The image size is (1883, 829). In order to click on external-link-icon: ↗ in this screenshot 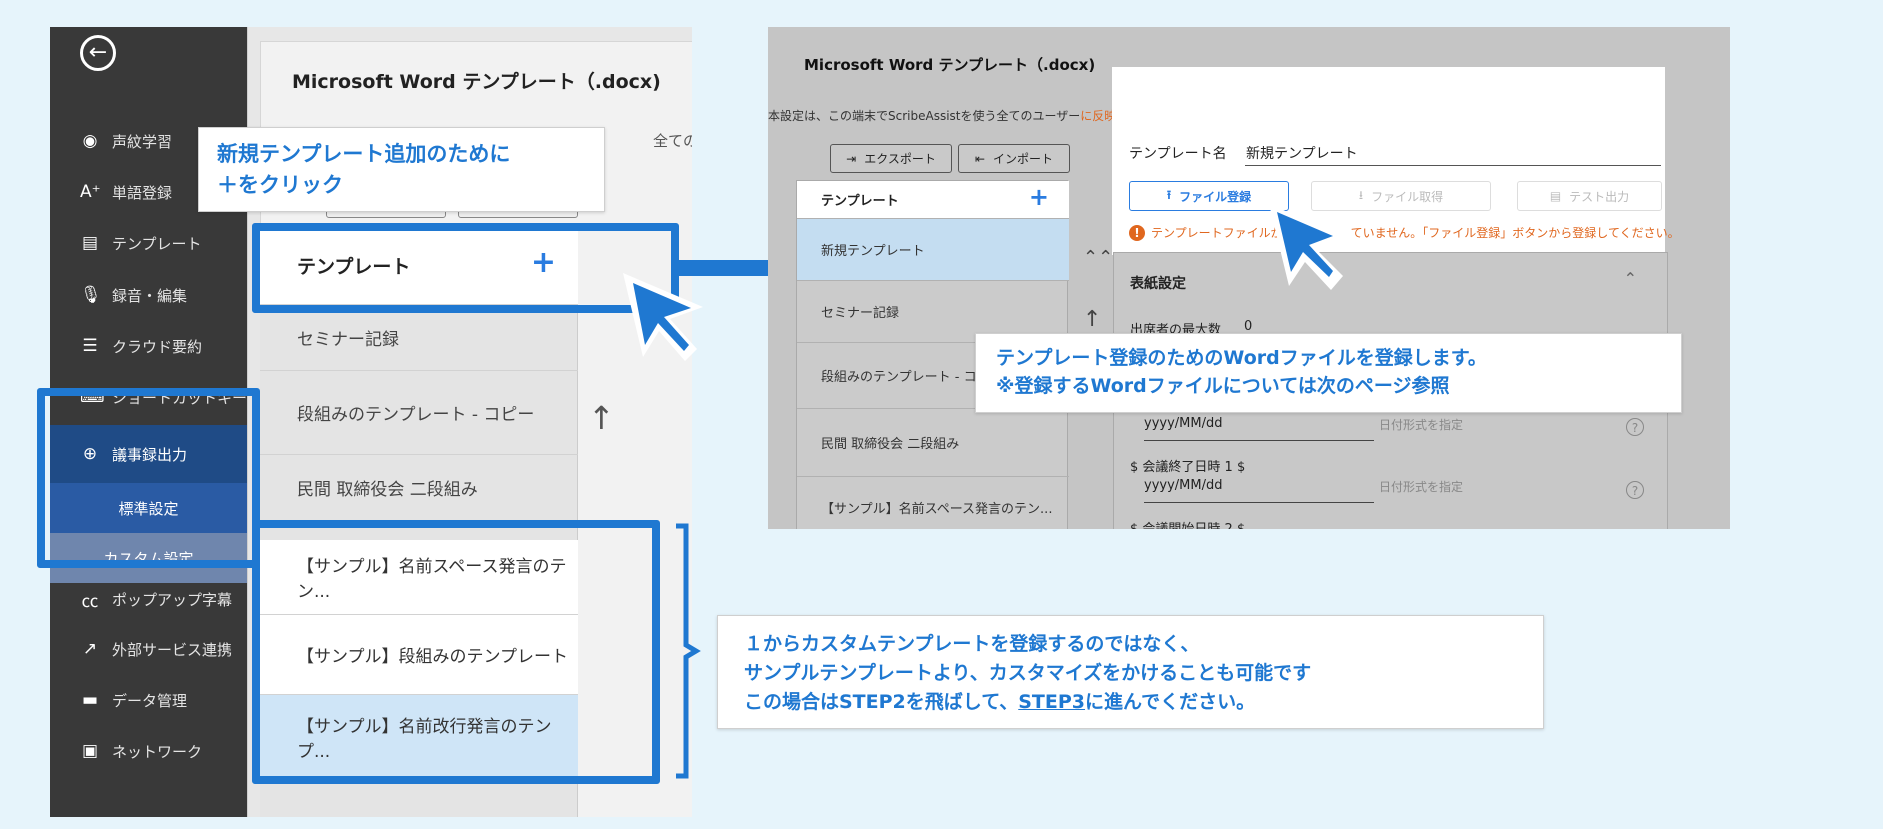, I will do `click(90, 649)`.